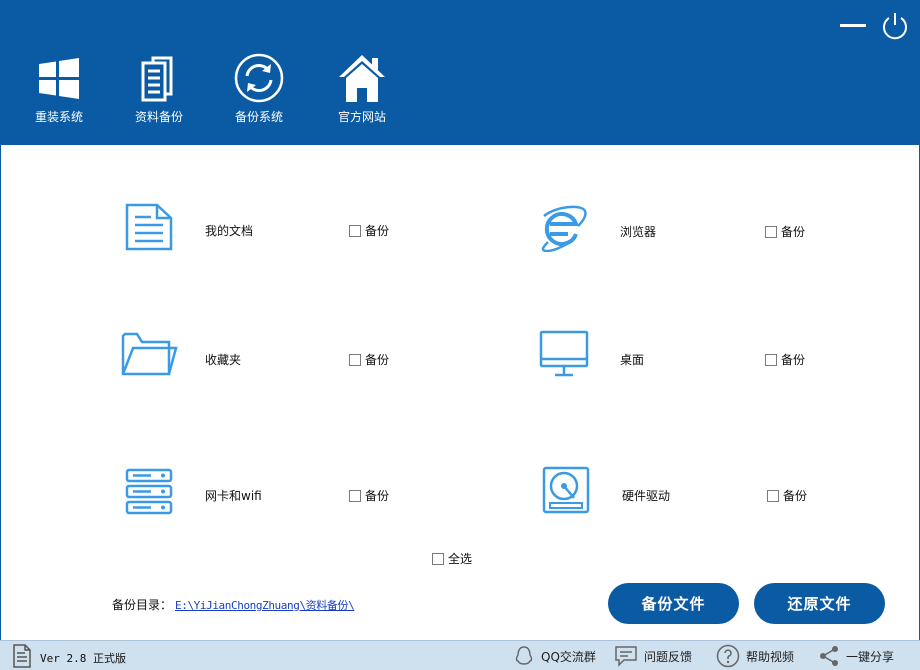 The height and width of the screenshot is (670, 920). I want to click on backup-checkbox-hardware-drivers: 备份, so click(787, 495).